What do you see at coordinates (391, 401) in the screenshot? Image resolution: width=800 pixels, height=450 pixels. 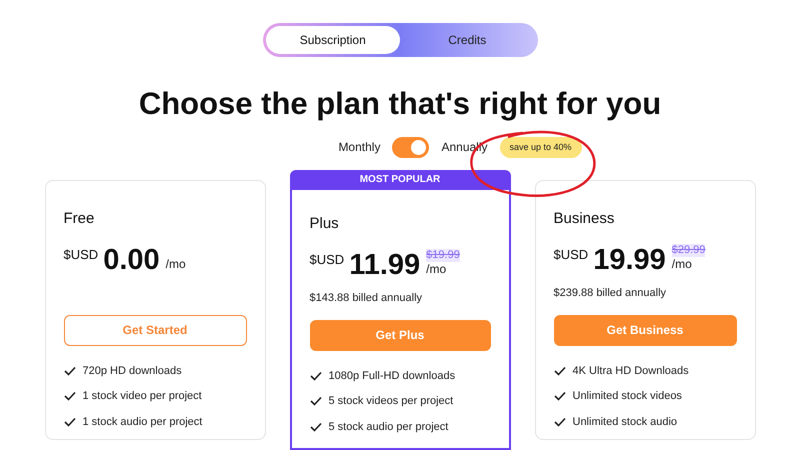 I see `feature-text: 5 stock videos per project` at bounding box center [391, 401].